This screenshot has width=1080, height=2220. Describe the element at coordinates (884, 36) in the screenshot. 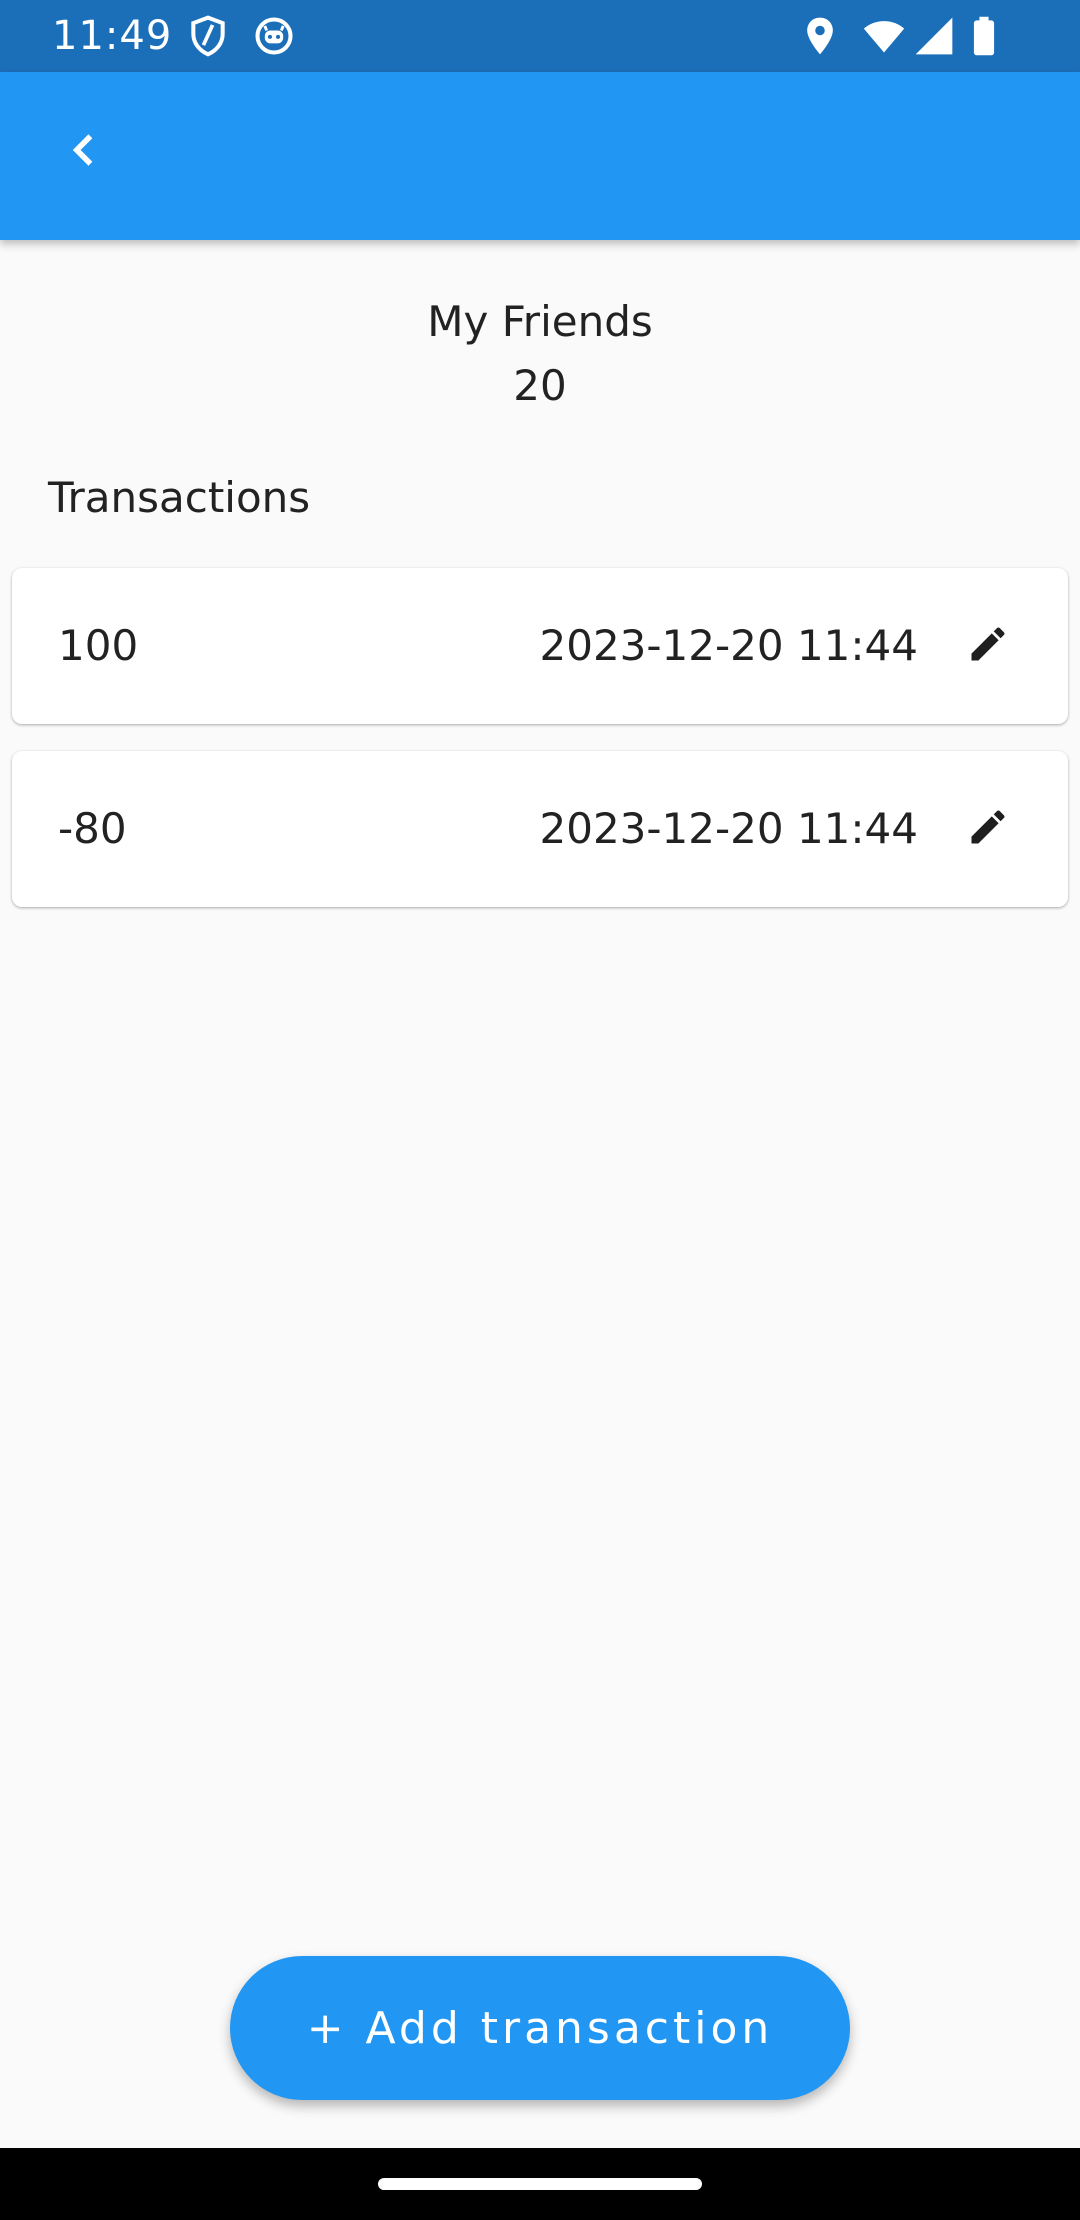

I see `wifi-icon` at that location.